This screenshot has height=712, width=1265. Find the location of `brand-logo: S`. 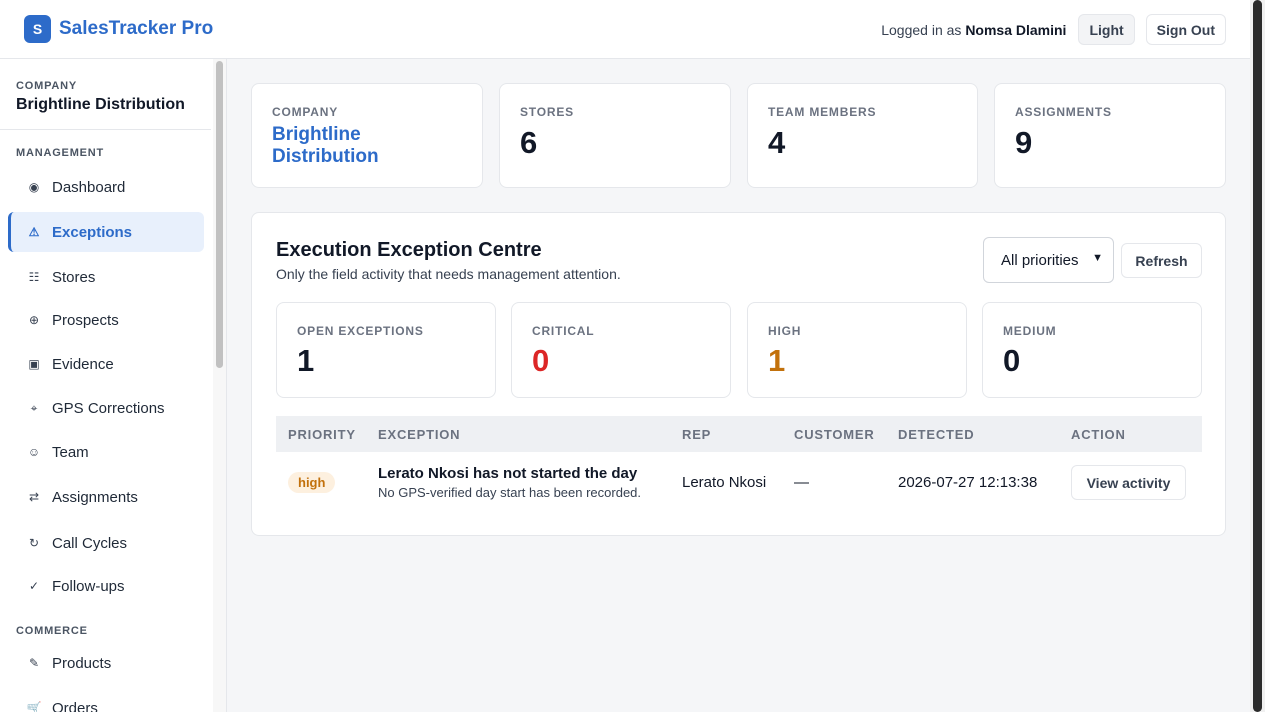

brand-logo: S is located at coordinates (37, 29).